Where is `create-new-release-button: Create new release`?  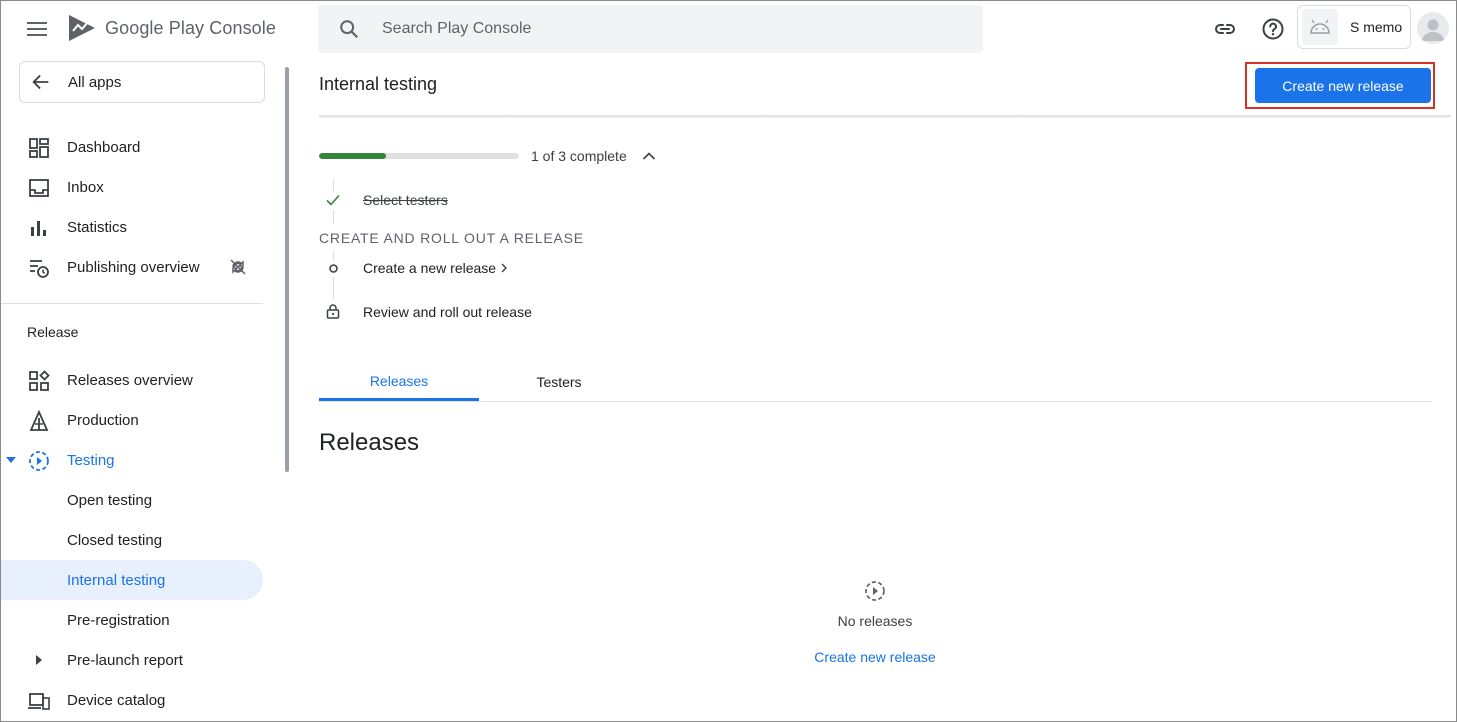
create-new-release-button: Create new release is located at coordinates (1343, 85).